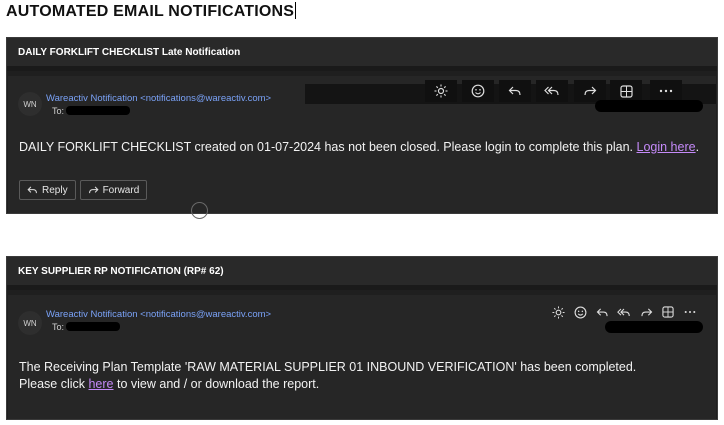 Image resolution: width=724 pixels, height=425 pixels. I want to click on forward-button: Forward, so click(113, 190).